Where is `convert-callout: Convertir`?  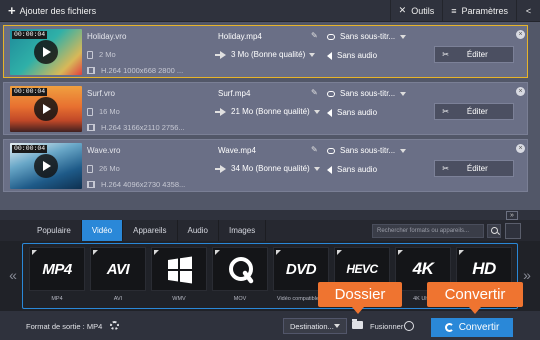
convert-callout: Convertir is located at coordinates (475, 298).